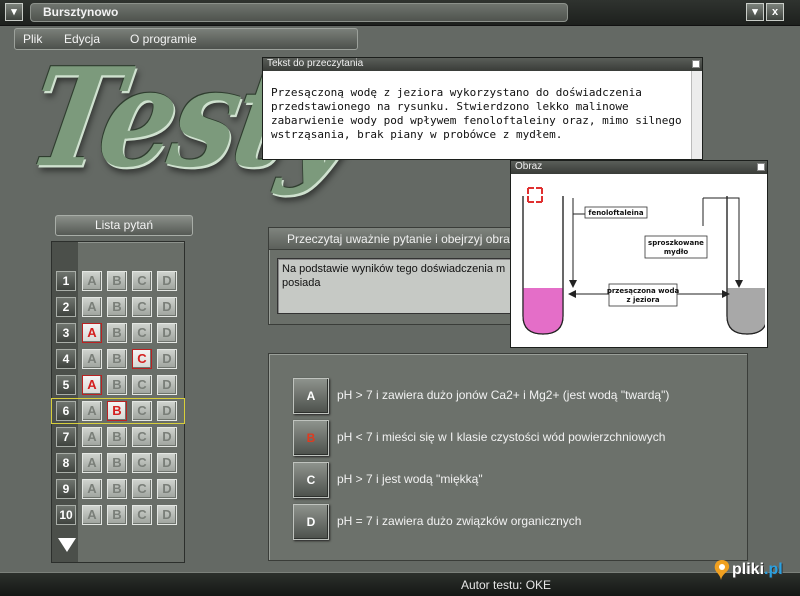 The height and width of the screenshot is (596, 800). Describe the element at coordinates (66, 411) in the screenshot. I see `question-number-button: 6` at that location.